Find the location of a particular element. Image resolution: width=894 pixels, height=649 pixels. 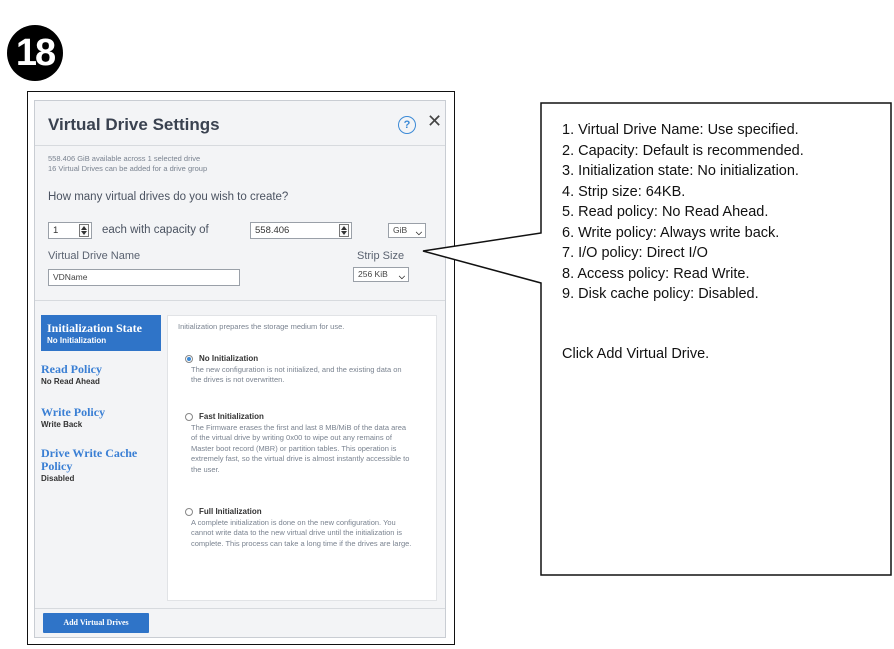

instruction-item: 9. Disk cache policy: Disabled. is located at coordinates (660, 294).